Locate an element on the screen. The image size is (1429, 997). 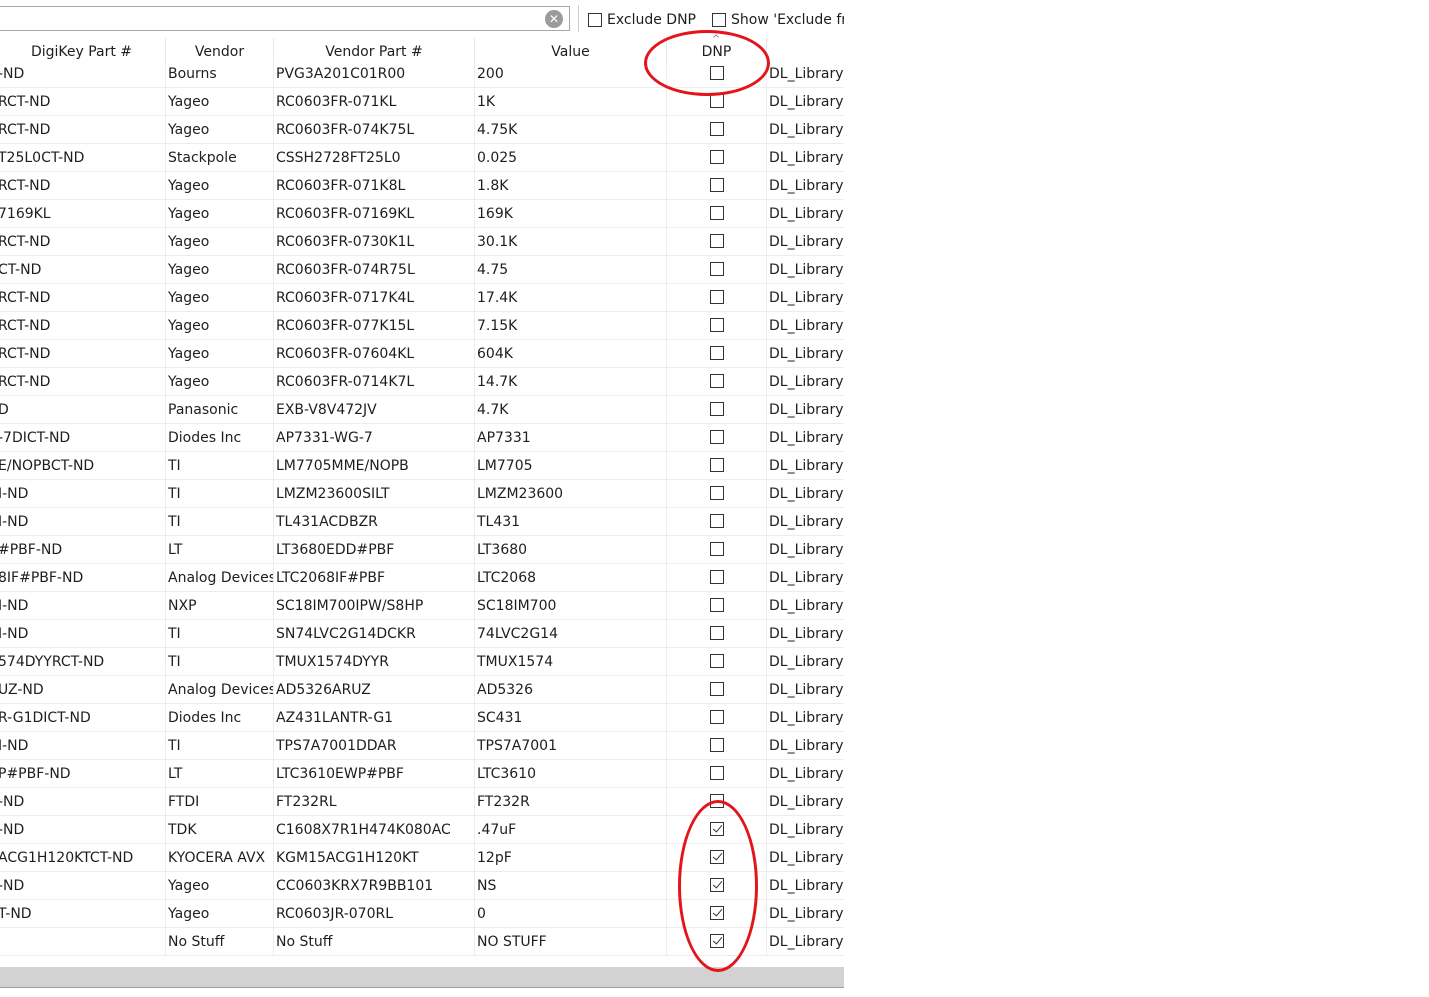
table-row: I-ND TI TPS7A7001DDAR TPS7A7001 DL_Library: is located at coordinates (422, 746).